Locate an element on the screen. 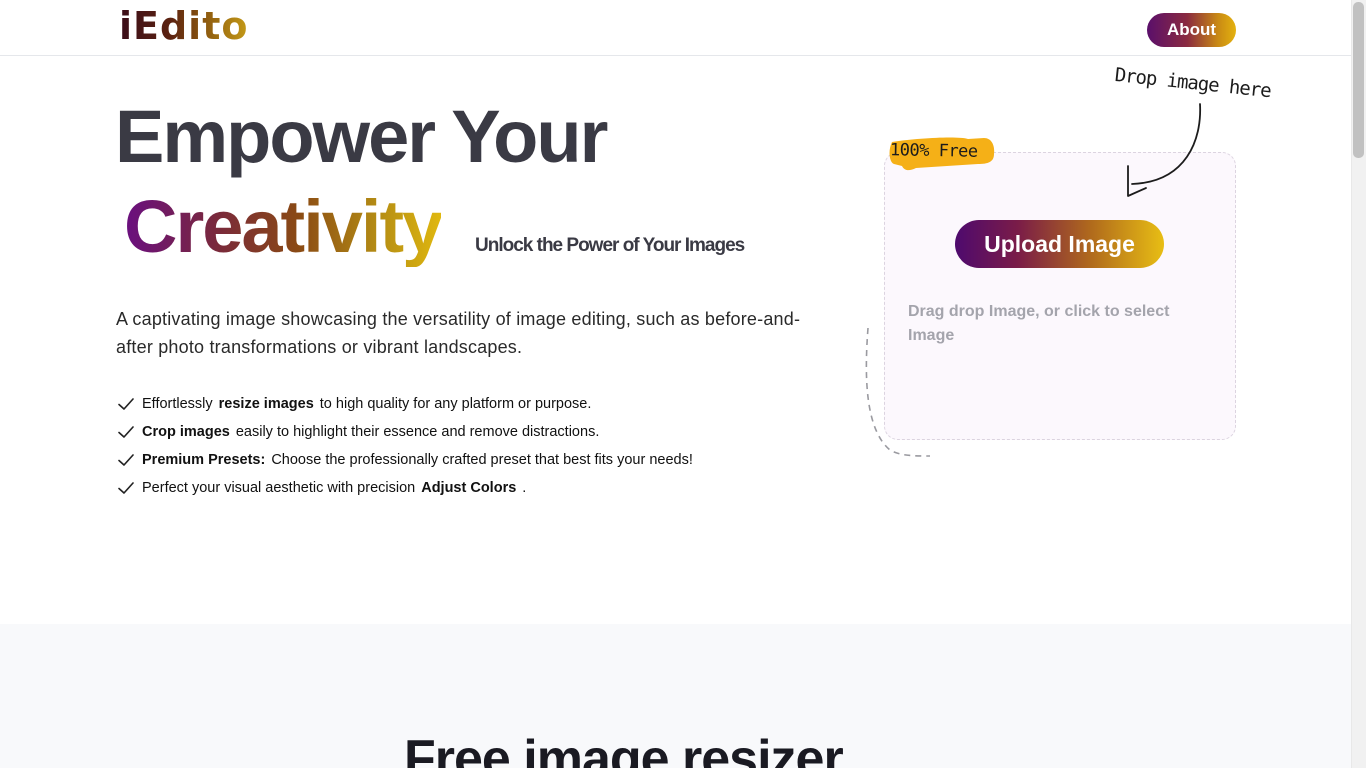 This screenshot has width=1366, height=768. upload-image-button: Upload Image is located at coordinates (1059, 244).